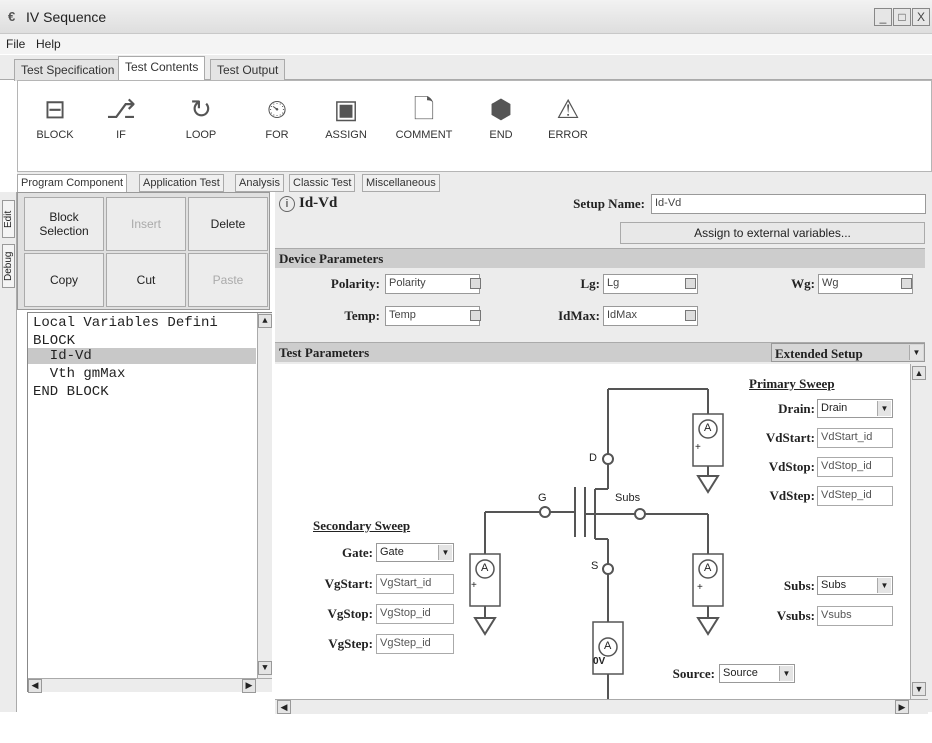 This screenshot has height=743, width=932. What do you see at coordinates (121, 135) in the screenshot?
I see `tool-label: IF` at bounding box center [121, 135].